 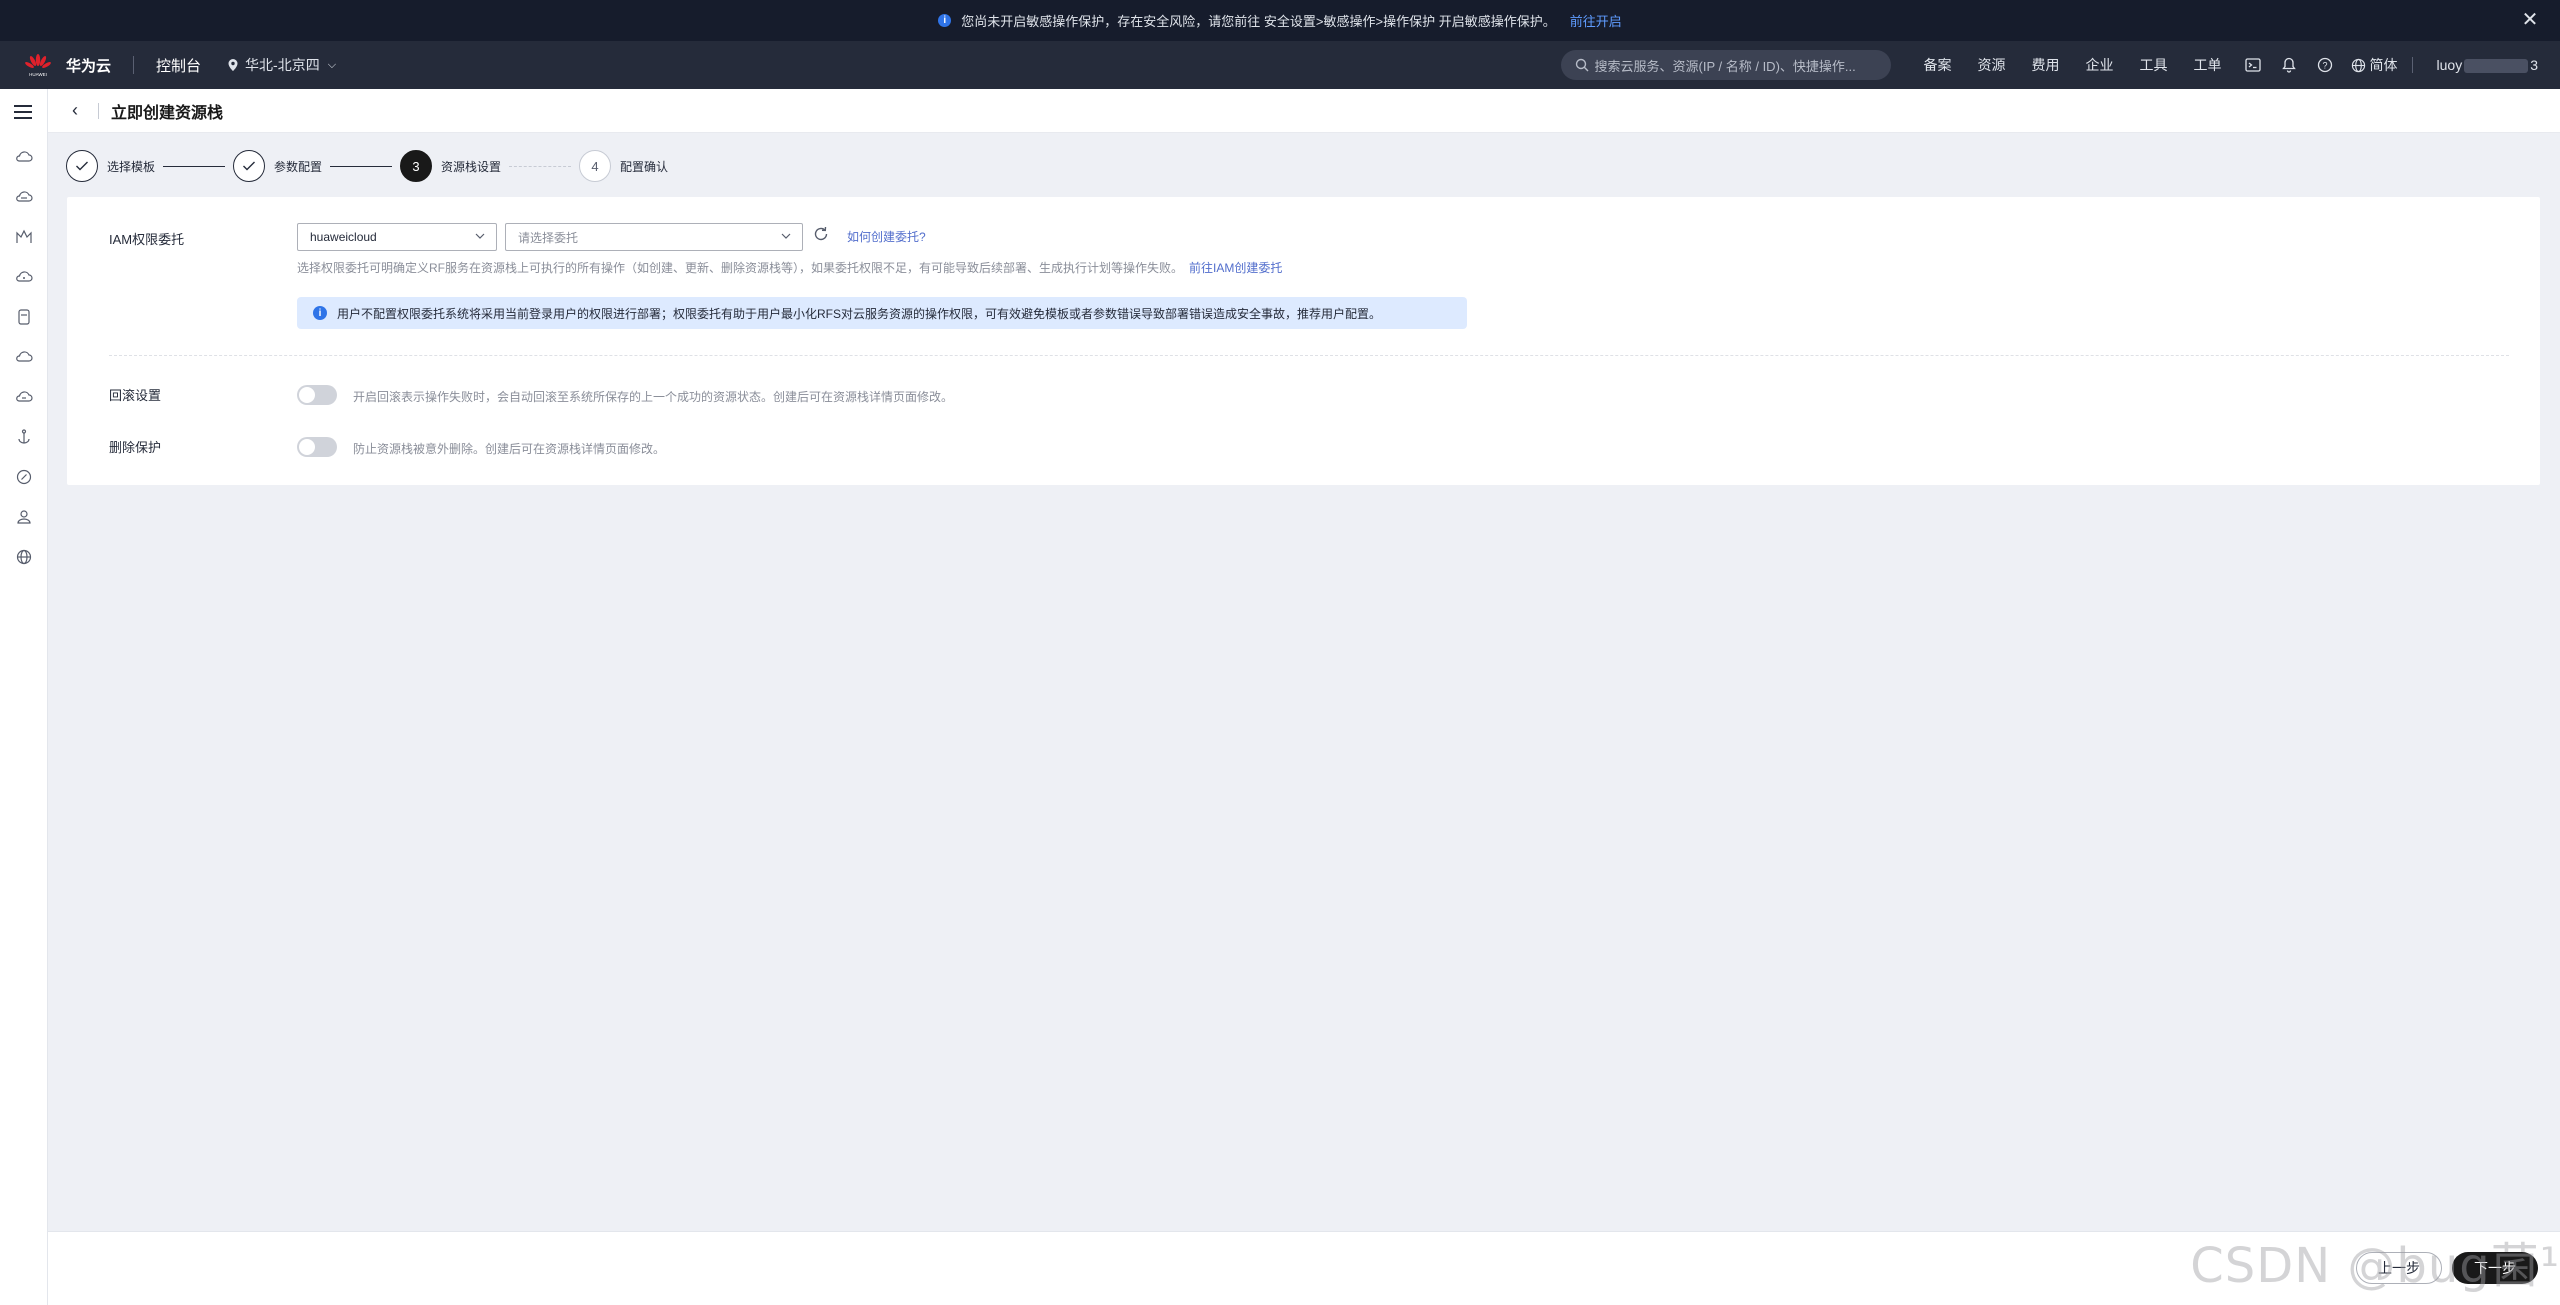 What do you see at coordinates (886, 236) in the screenshot?
I see `how-to-create-delegation-link: 如何创建委托?` at bounding box center [886, 236].